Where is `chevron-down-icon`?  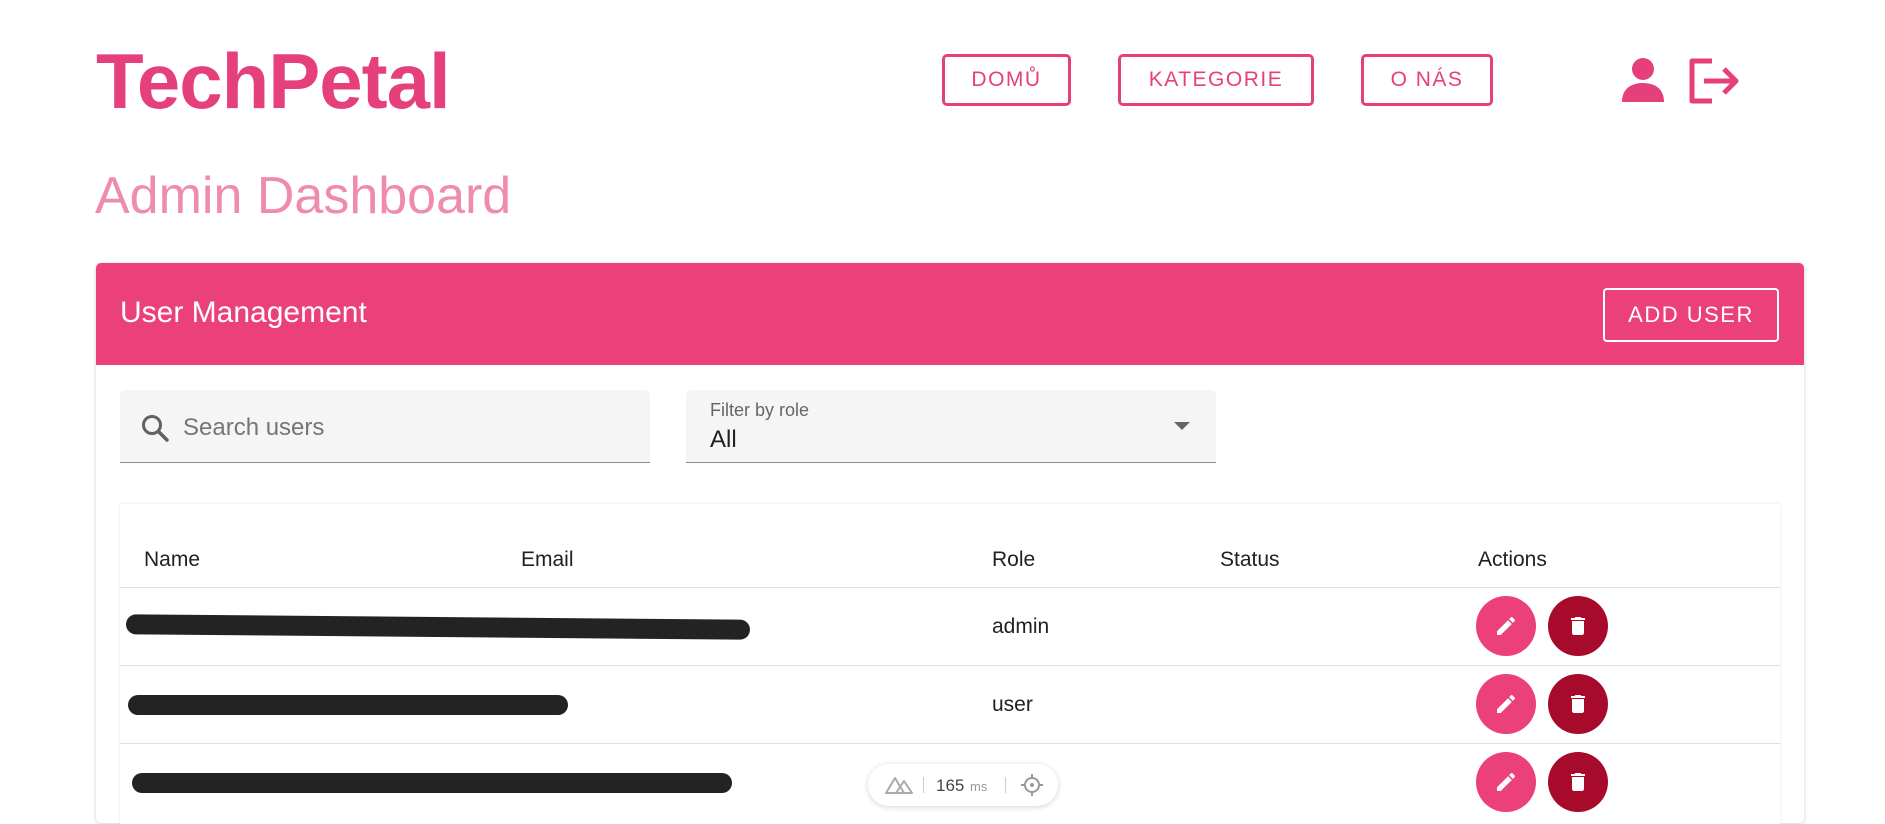 chevron-down-icon is located at coordinates (1182, 426).